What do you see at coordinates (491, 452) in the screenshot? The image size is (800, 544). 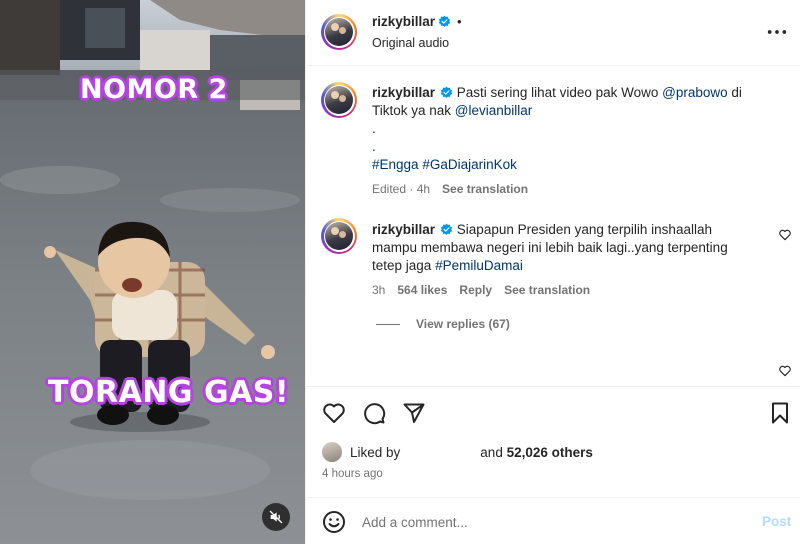 I see `and-label: and` at bounding box center [491, 452].